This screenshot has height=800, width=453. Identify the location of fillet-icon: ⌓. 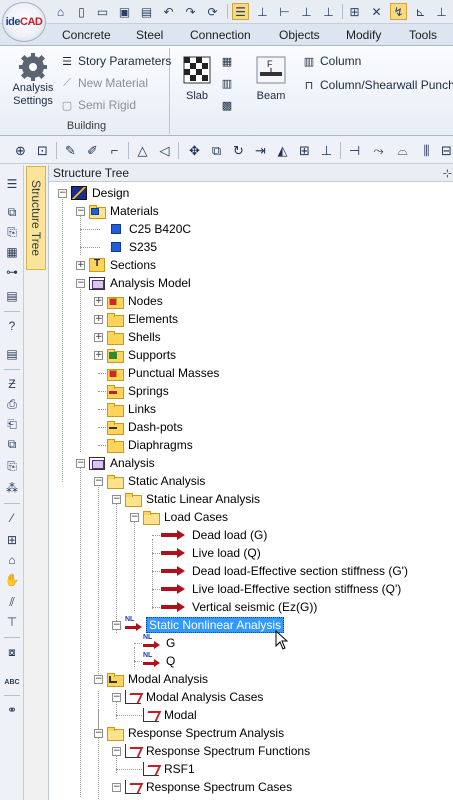
(402, 150).